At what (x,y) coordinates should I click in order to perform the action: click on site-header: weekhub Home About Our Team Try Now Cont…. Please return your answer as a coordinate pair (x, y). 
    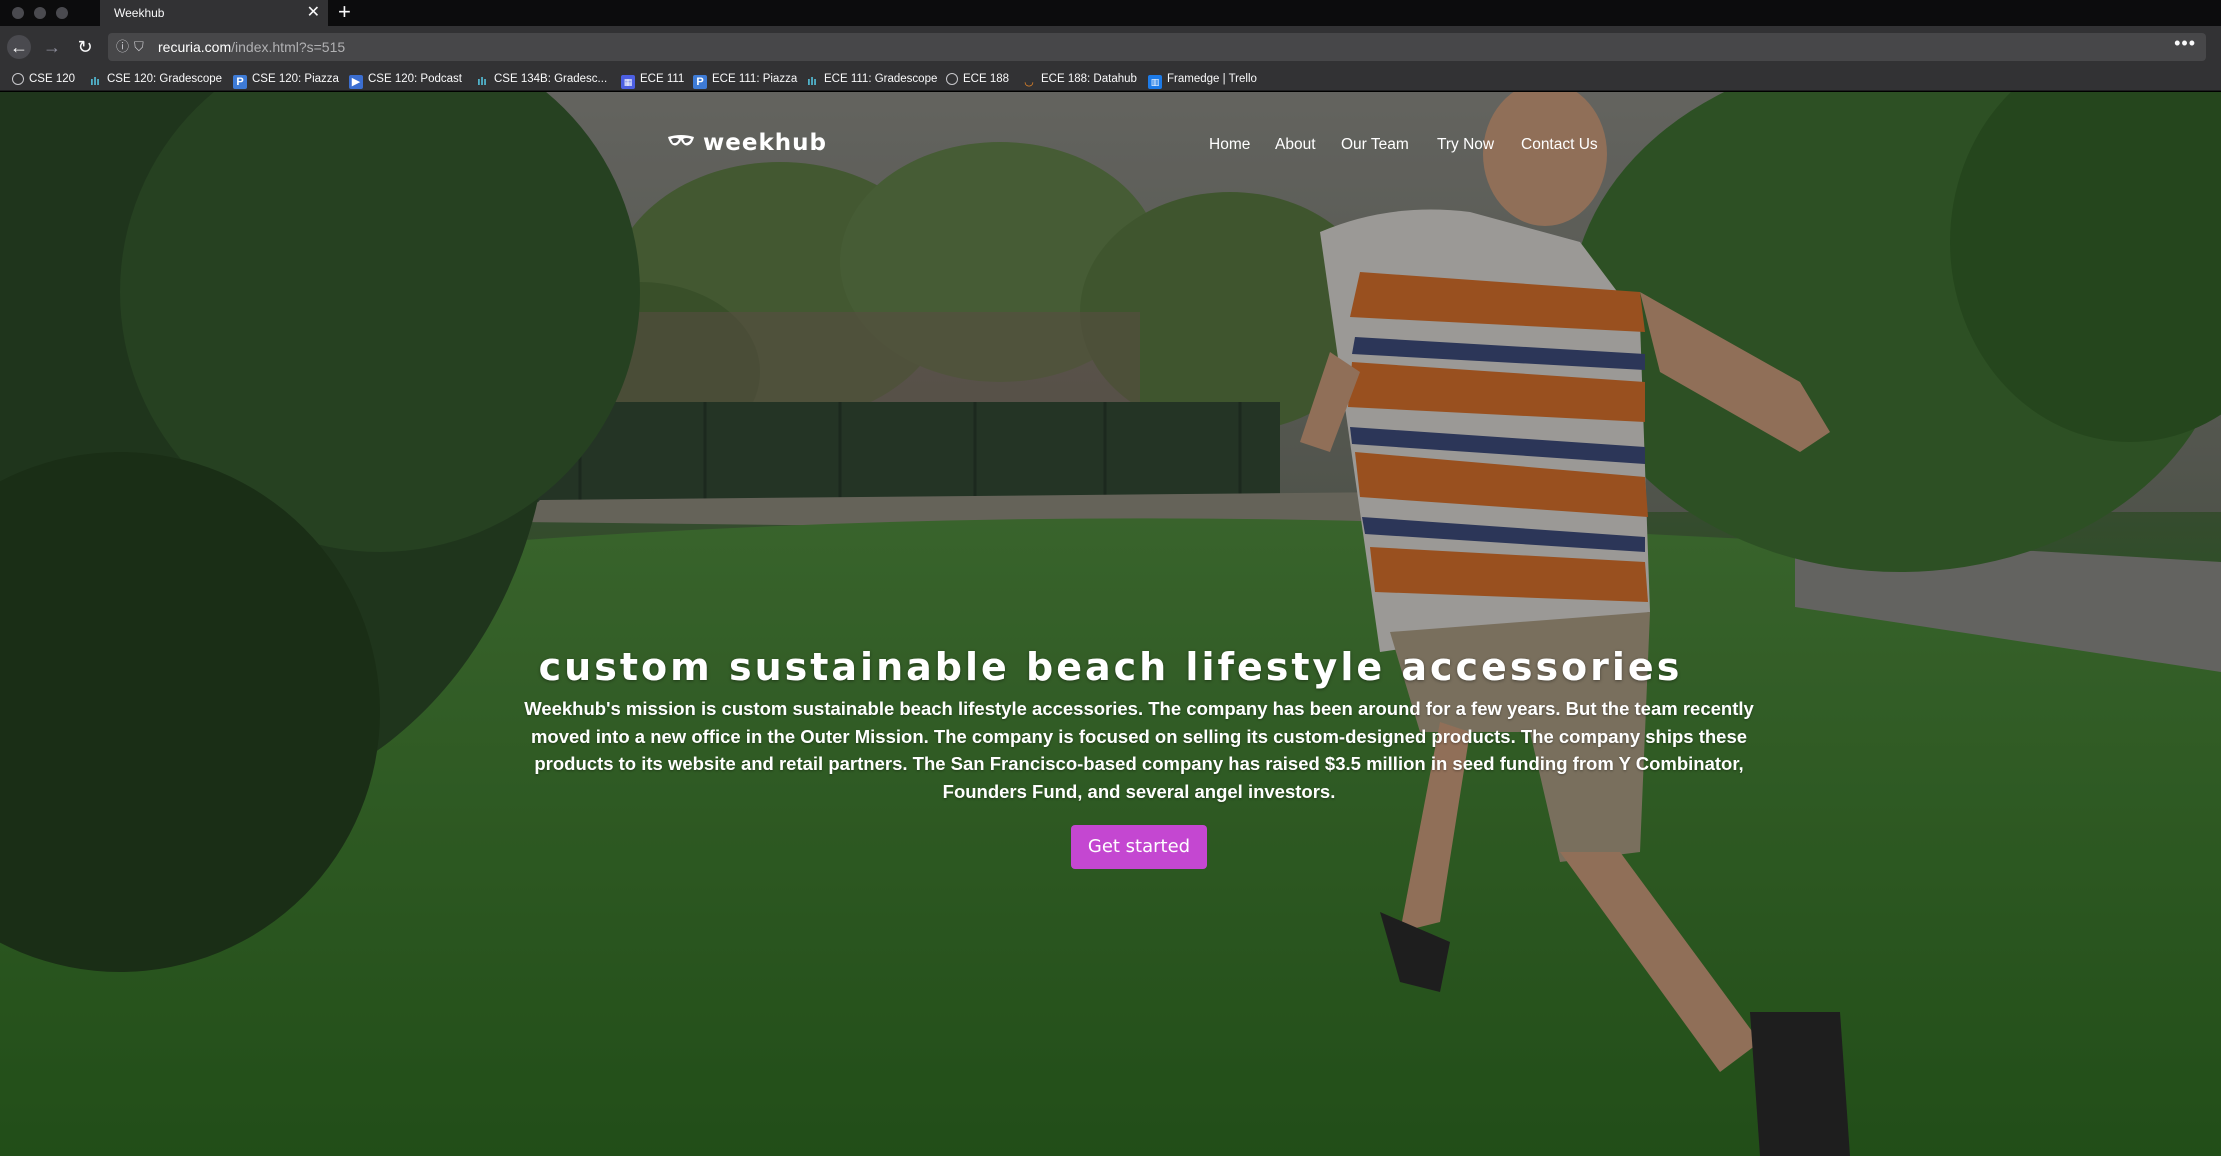
    Looking at the image, I should click on (1110, 142).